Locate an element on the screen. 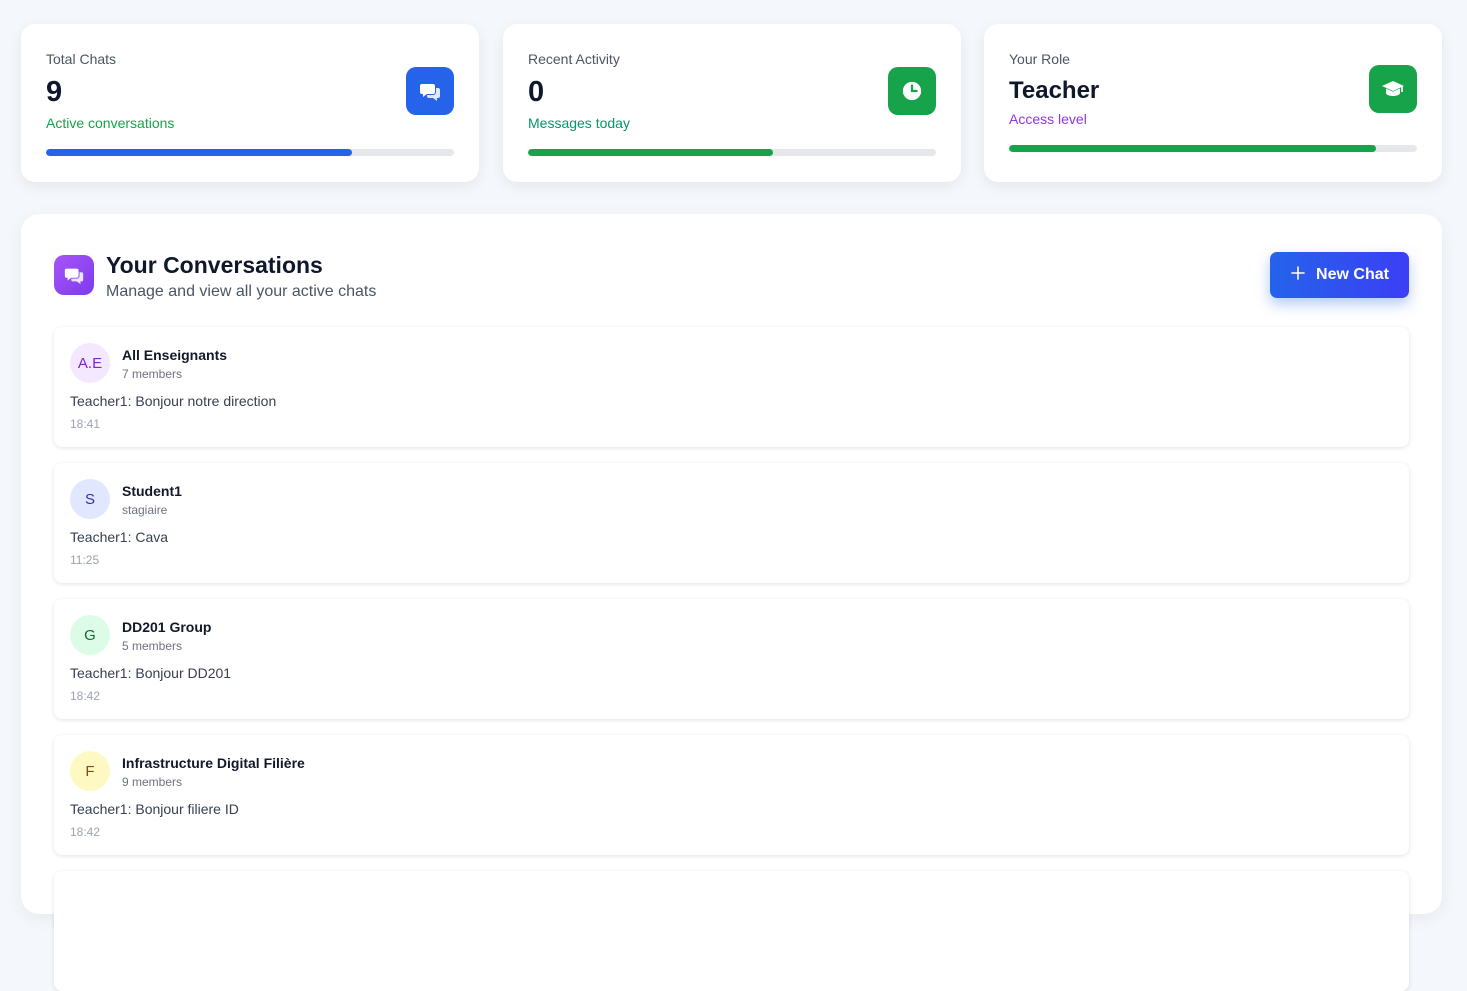  stat-card-recent-activity: Recent Activity 0 Messages today is located at coordinates (732, 103).